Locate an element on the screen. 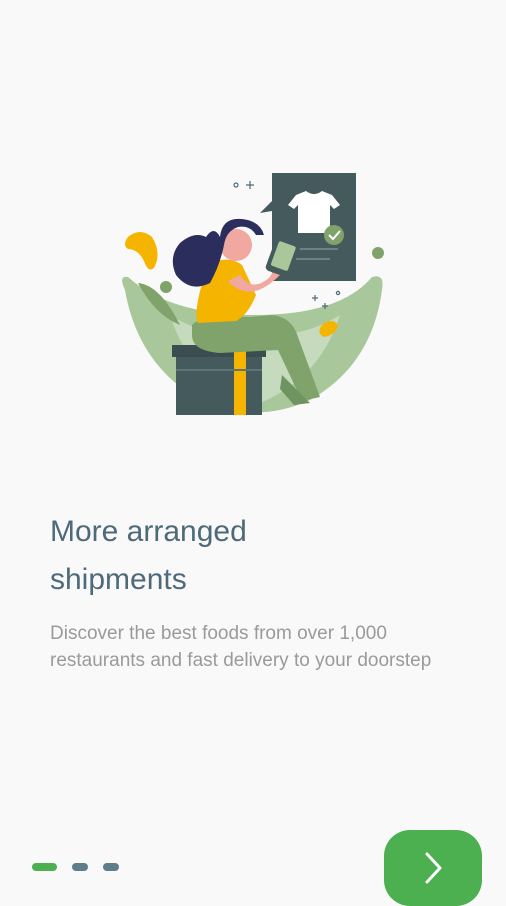 The height and width of the screenshot is (906, 506). green-dot-right is located at coordinates (378, 253).